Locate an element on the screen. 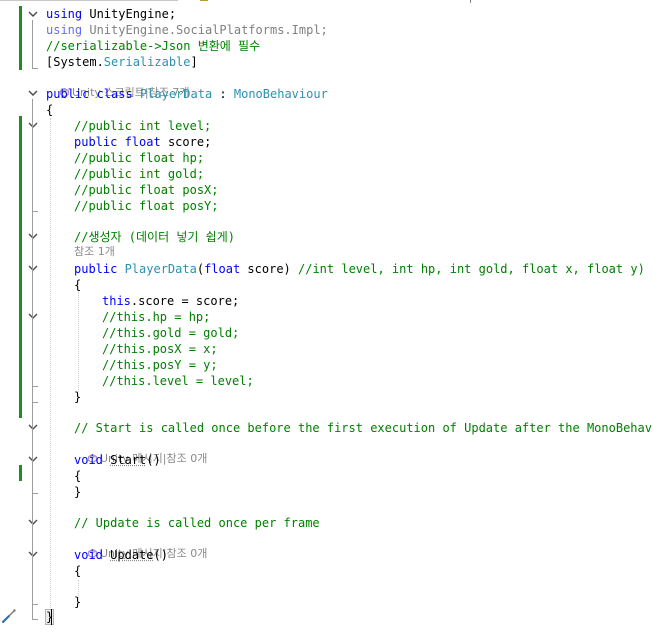  assignment-text: .score = score; is located at coordinates (185, 301).